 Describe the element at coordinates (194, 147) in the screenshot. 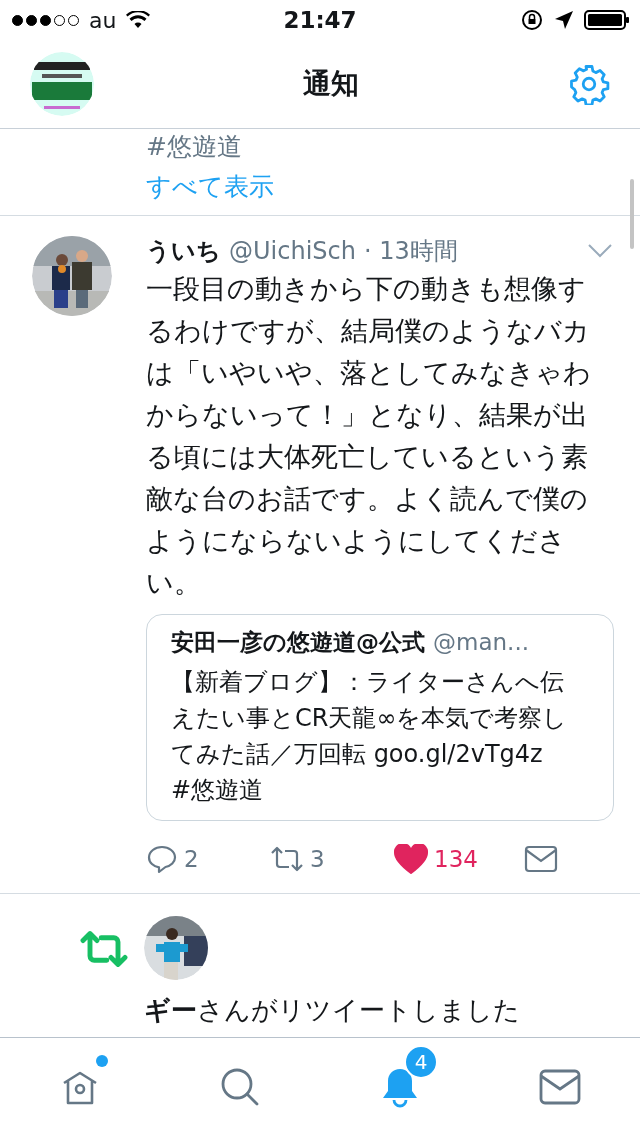

I see `hashtag: #悠遊道` at that location.